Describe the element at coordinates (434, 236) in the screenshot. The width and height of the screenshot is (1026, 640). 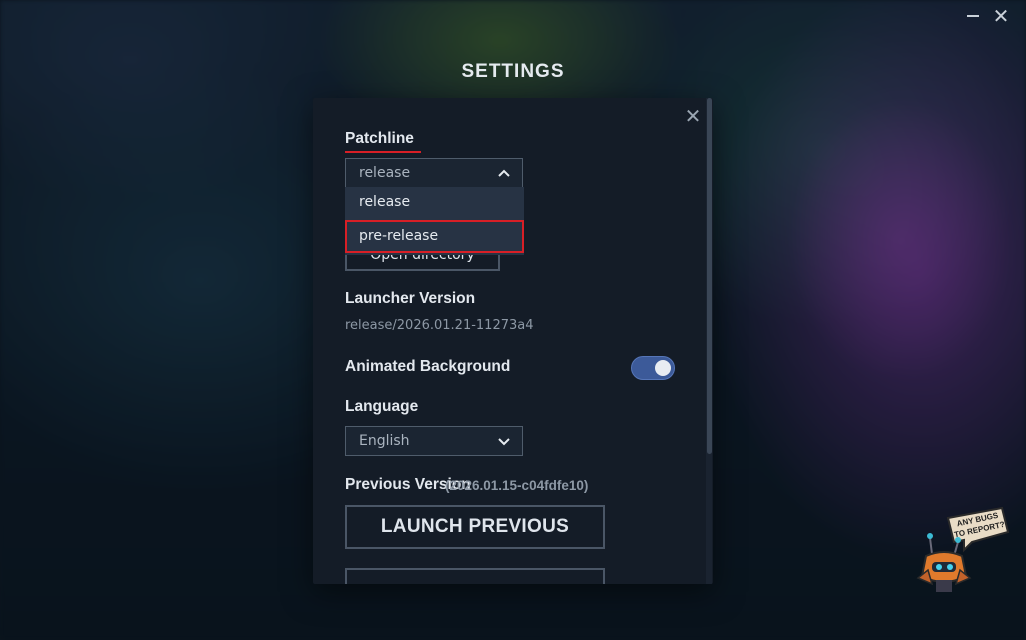
I see `dropdown-option-pre-release: pre-release` at that location.